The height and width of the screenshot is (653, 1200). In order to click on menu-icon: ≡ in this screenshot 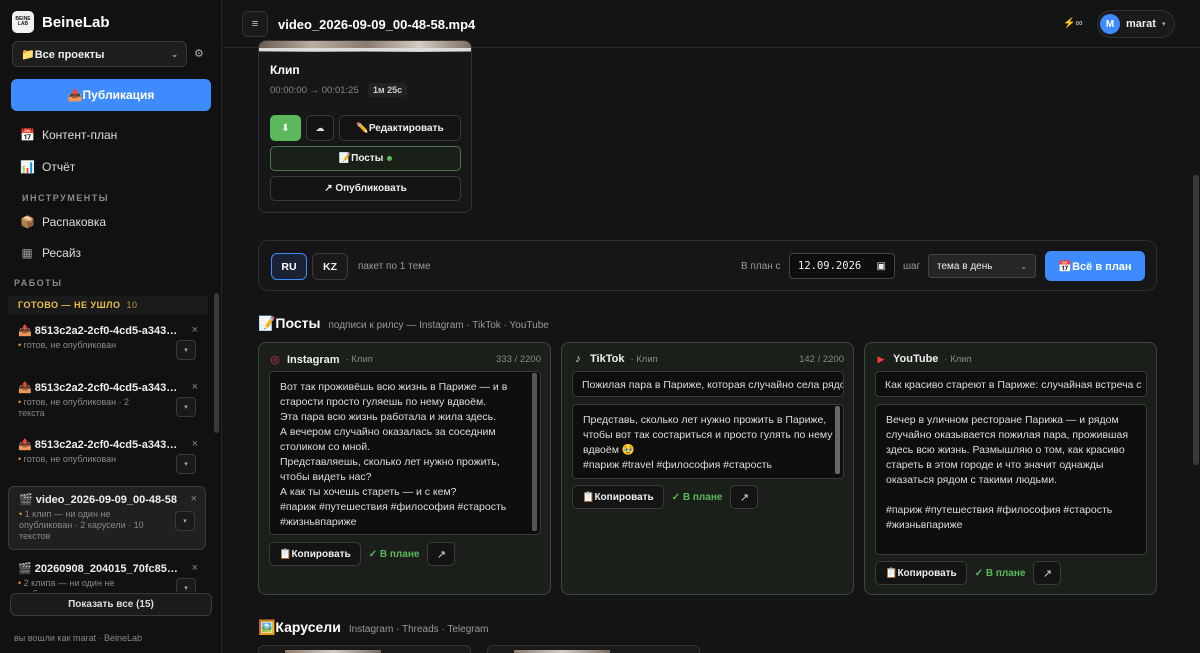, I will do `click(255, 24)`.